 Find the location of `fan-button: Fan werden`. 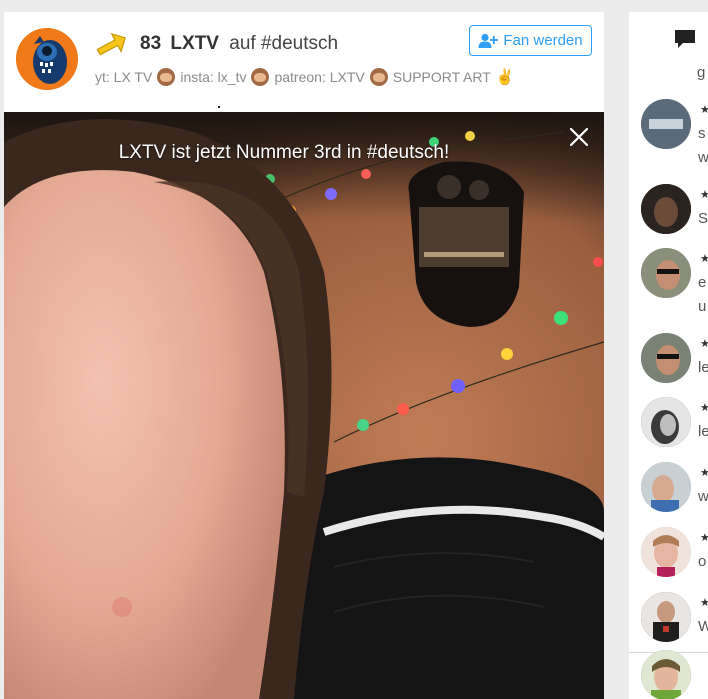

fan-button: Fan werden is located at coordinates (530, 40).